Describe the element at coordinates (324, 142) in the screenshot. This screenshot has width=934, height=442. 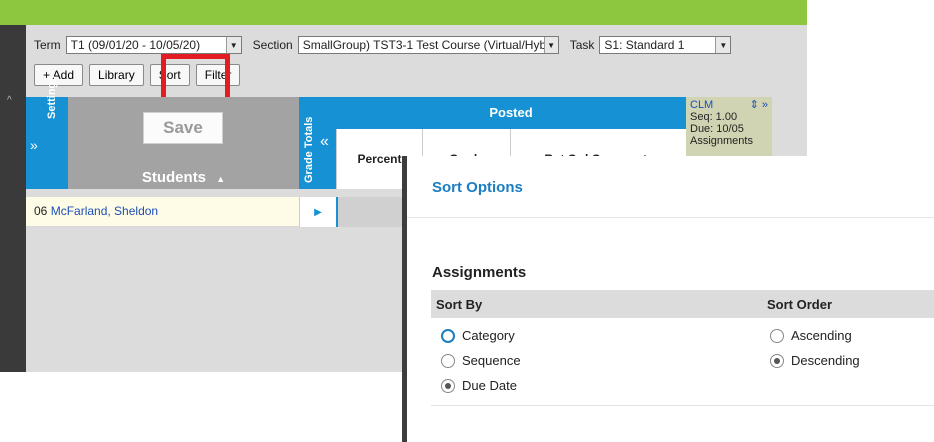
I see `collapse-left-icon: «` at that location.